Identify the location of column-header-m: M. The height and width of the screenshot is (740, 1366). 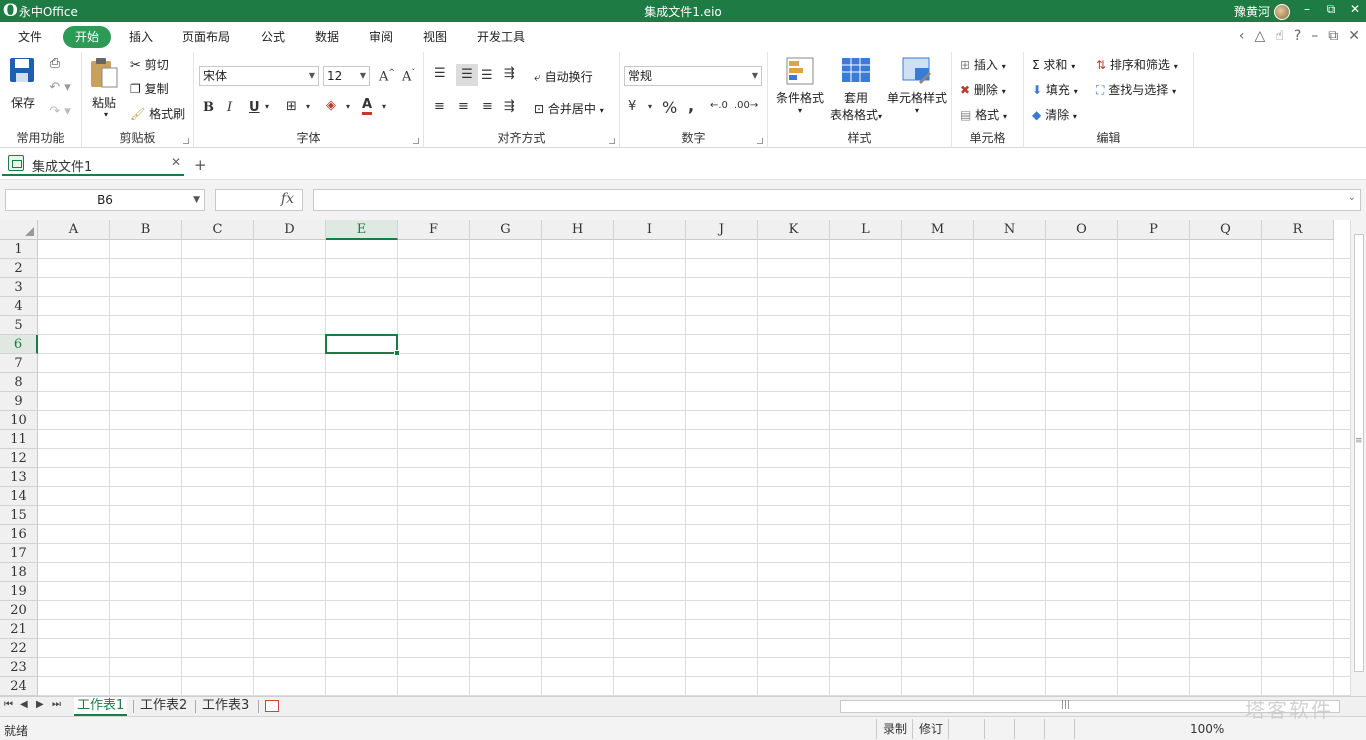
(938, 230).